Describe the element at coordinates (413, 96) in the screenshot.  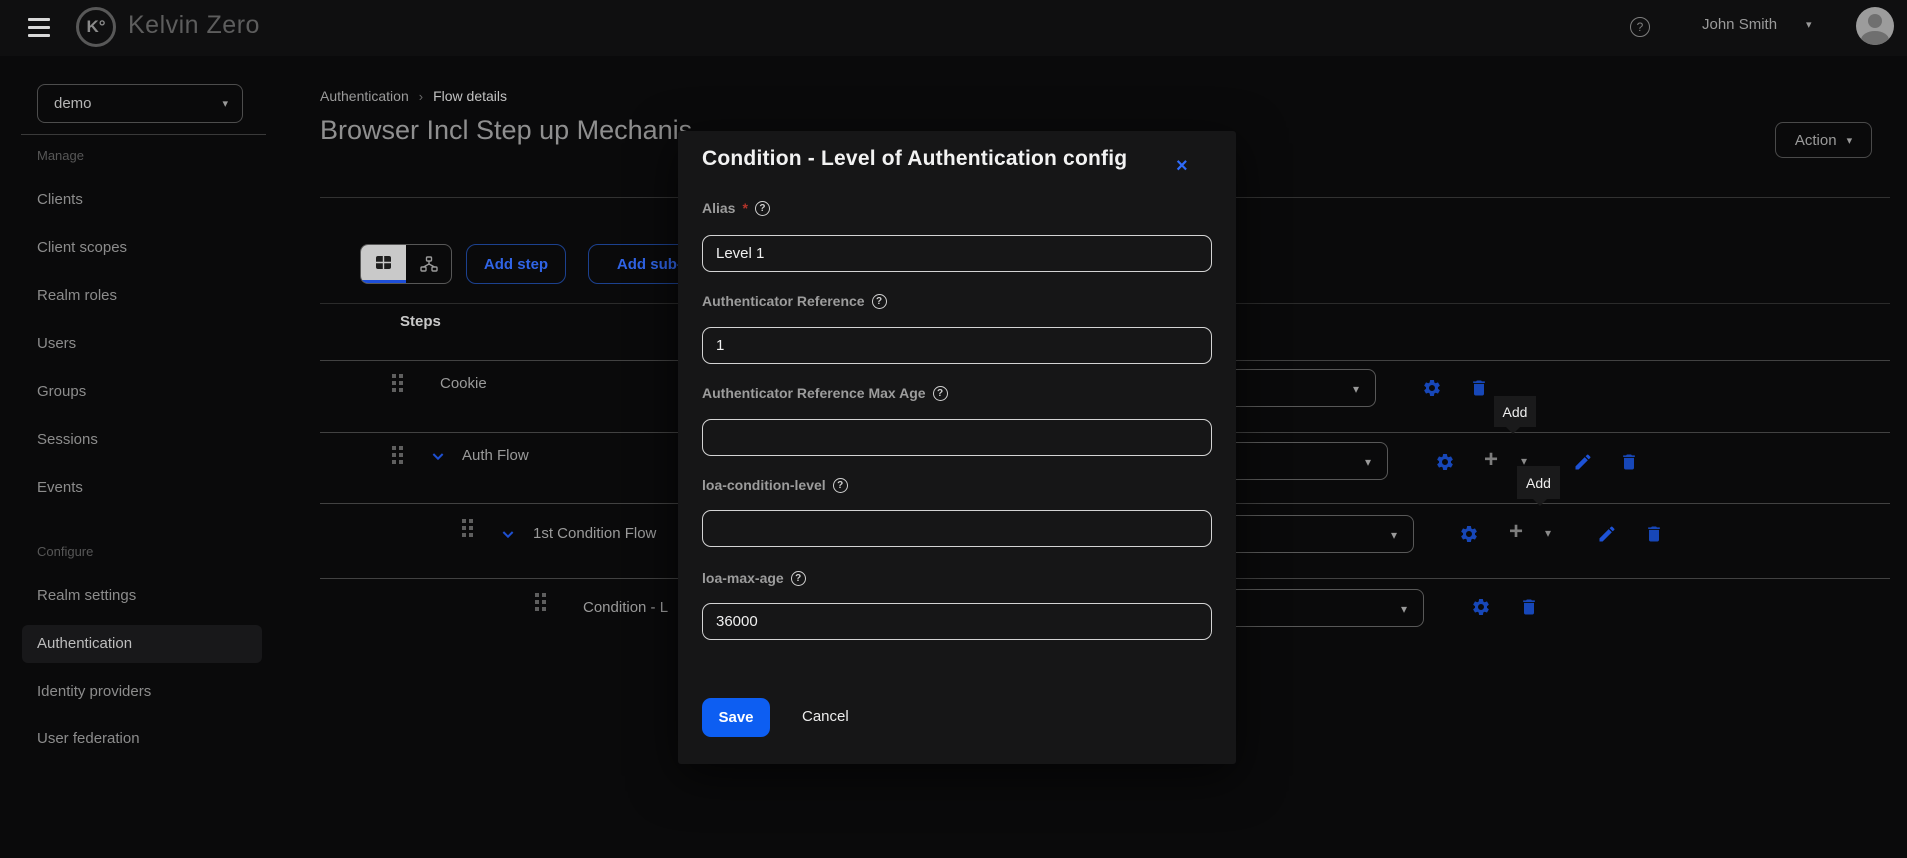
I see `breadcrumb: Authentication › Flow details` at that location.